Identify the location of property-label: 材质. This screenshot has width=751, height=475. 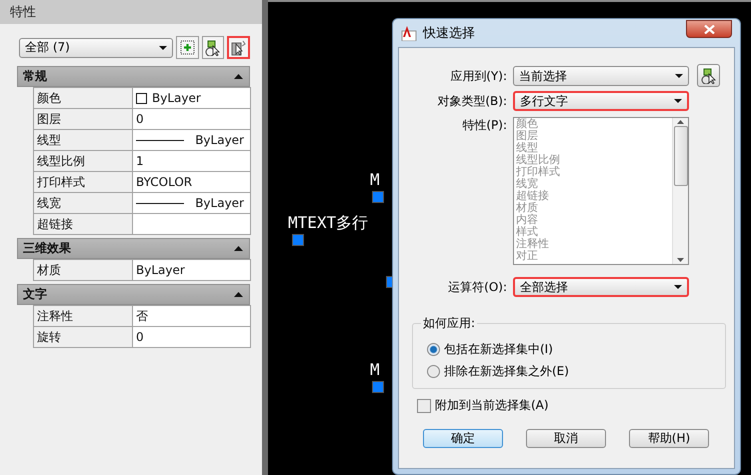
(83, 270).